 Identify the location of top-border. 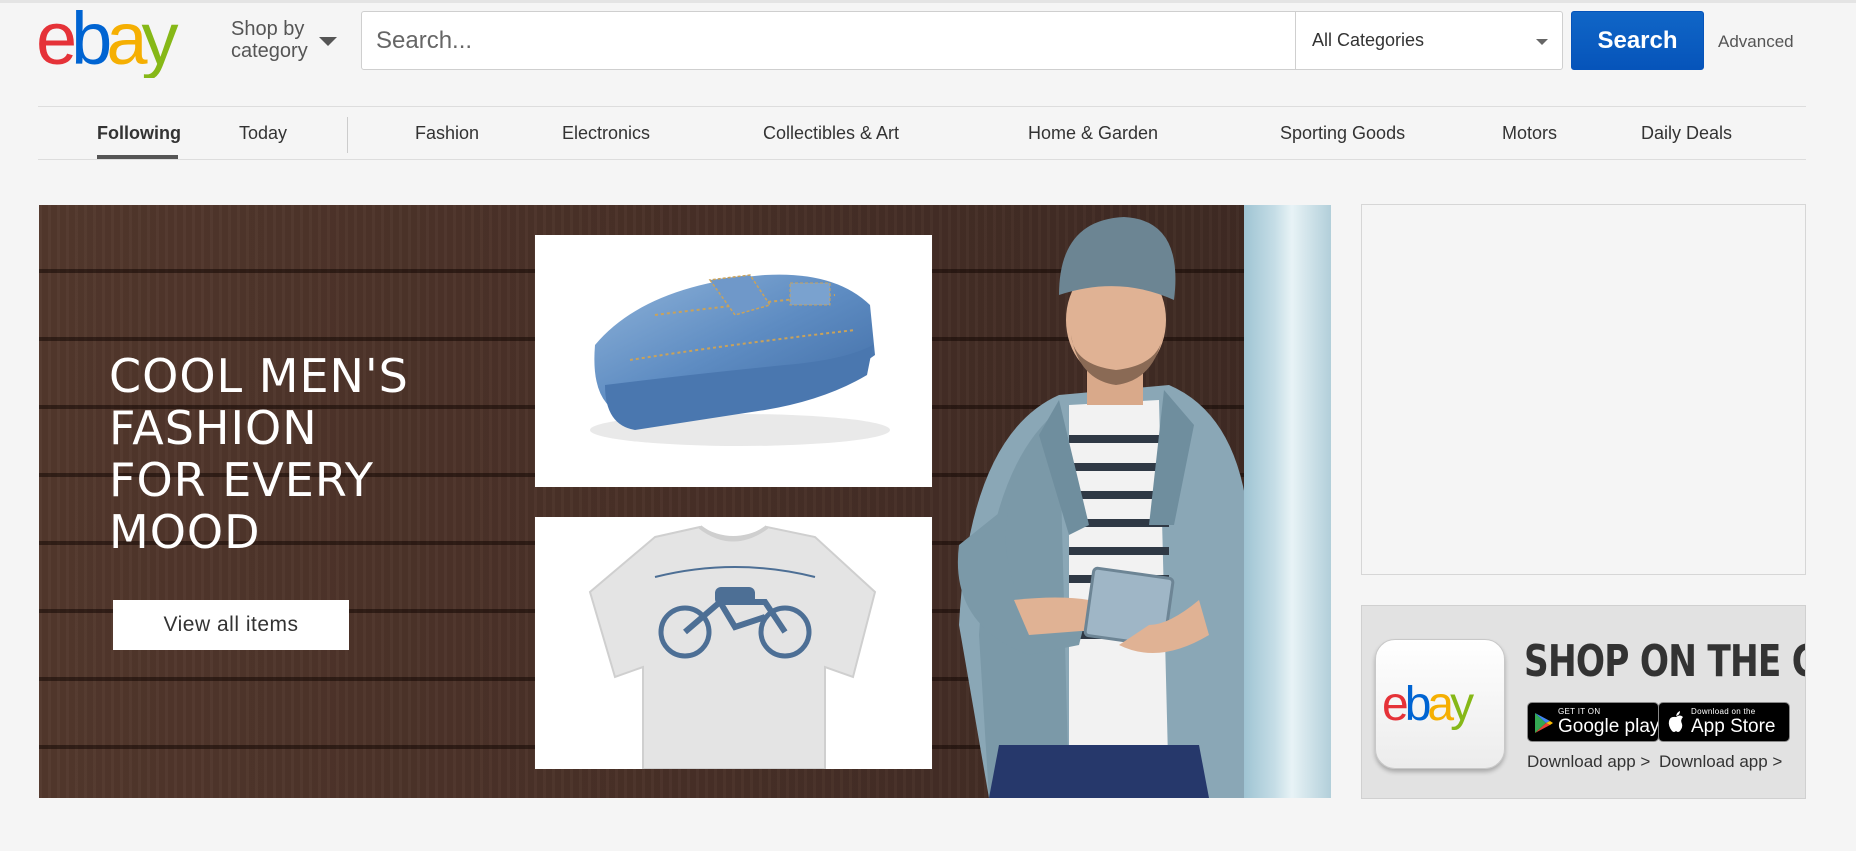
(928, 1).